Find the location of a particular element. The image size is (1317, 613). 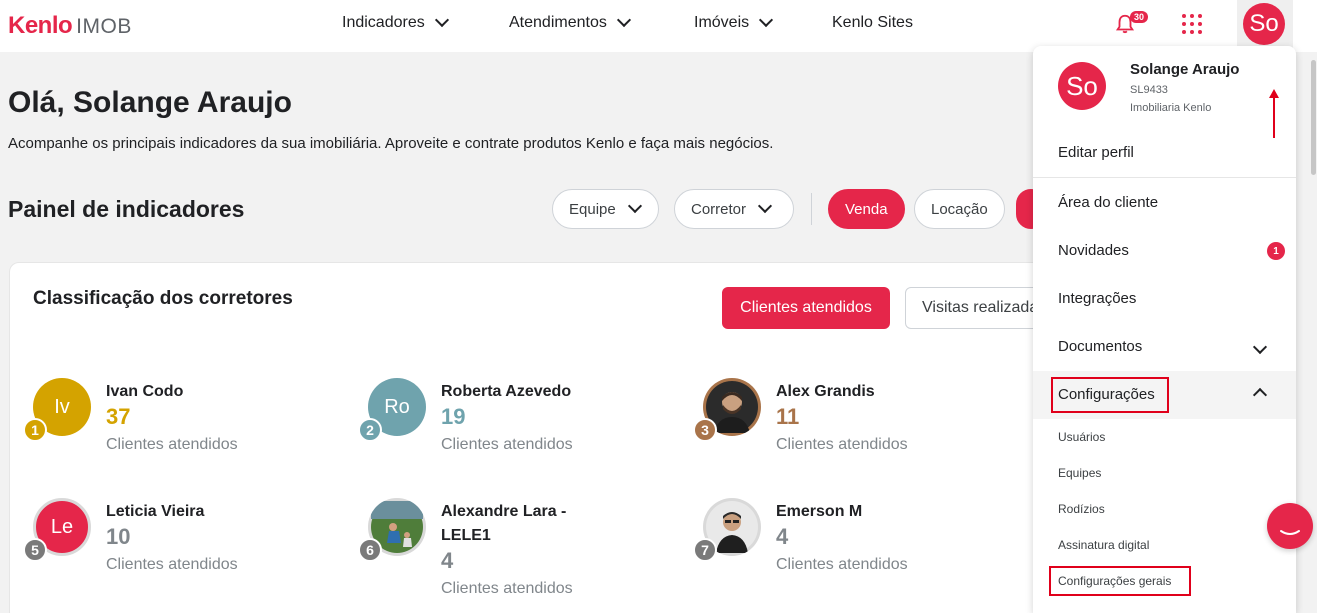

filter-broker-dropdown: Corretor is located at coordinates (734, 209).